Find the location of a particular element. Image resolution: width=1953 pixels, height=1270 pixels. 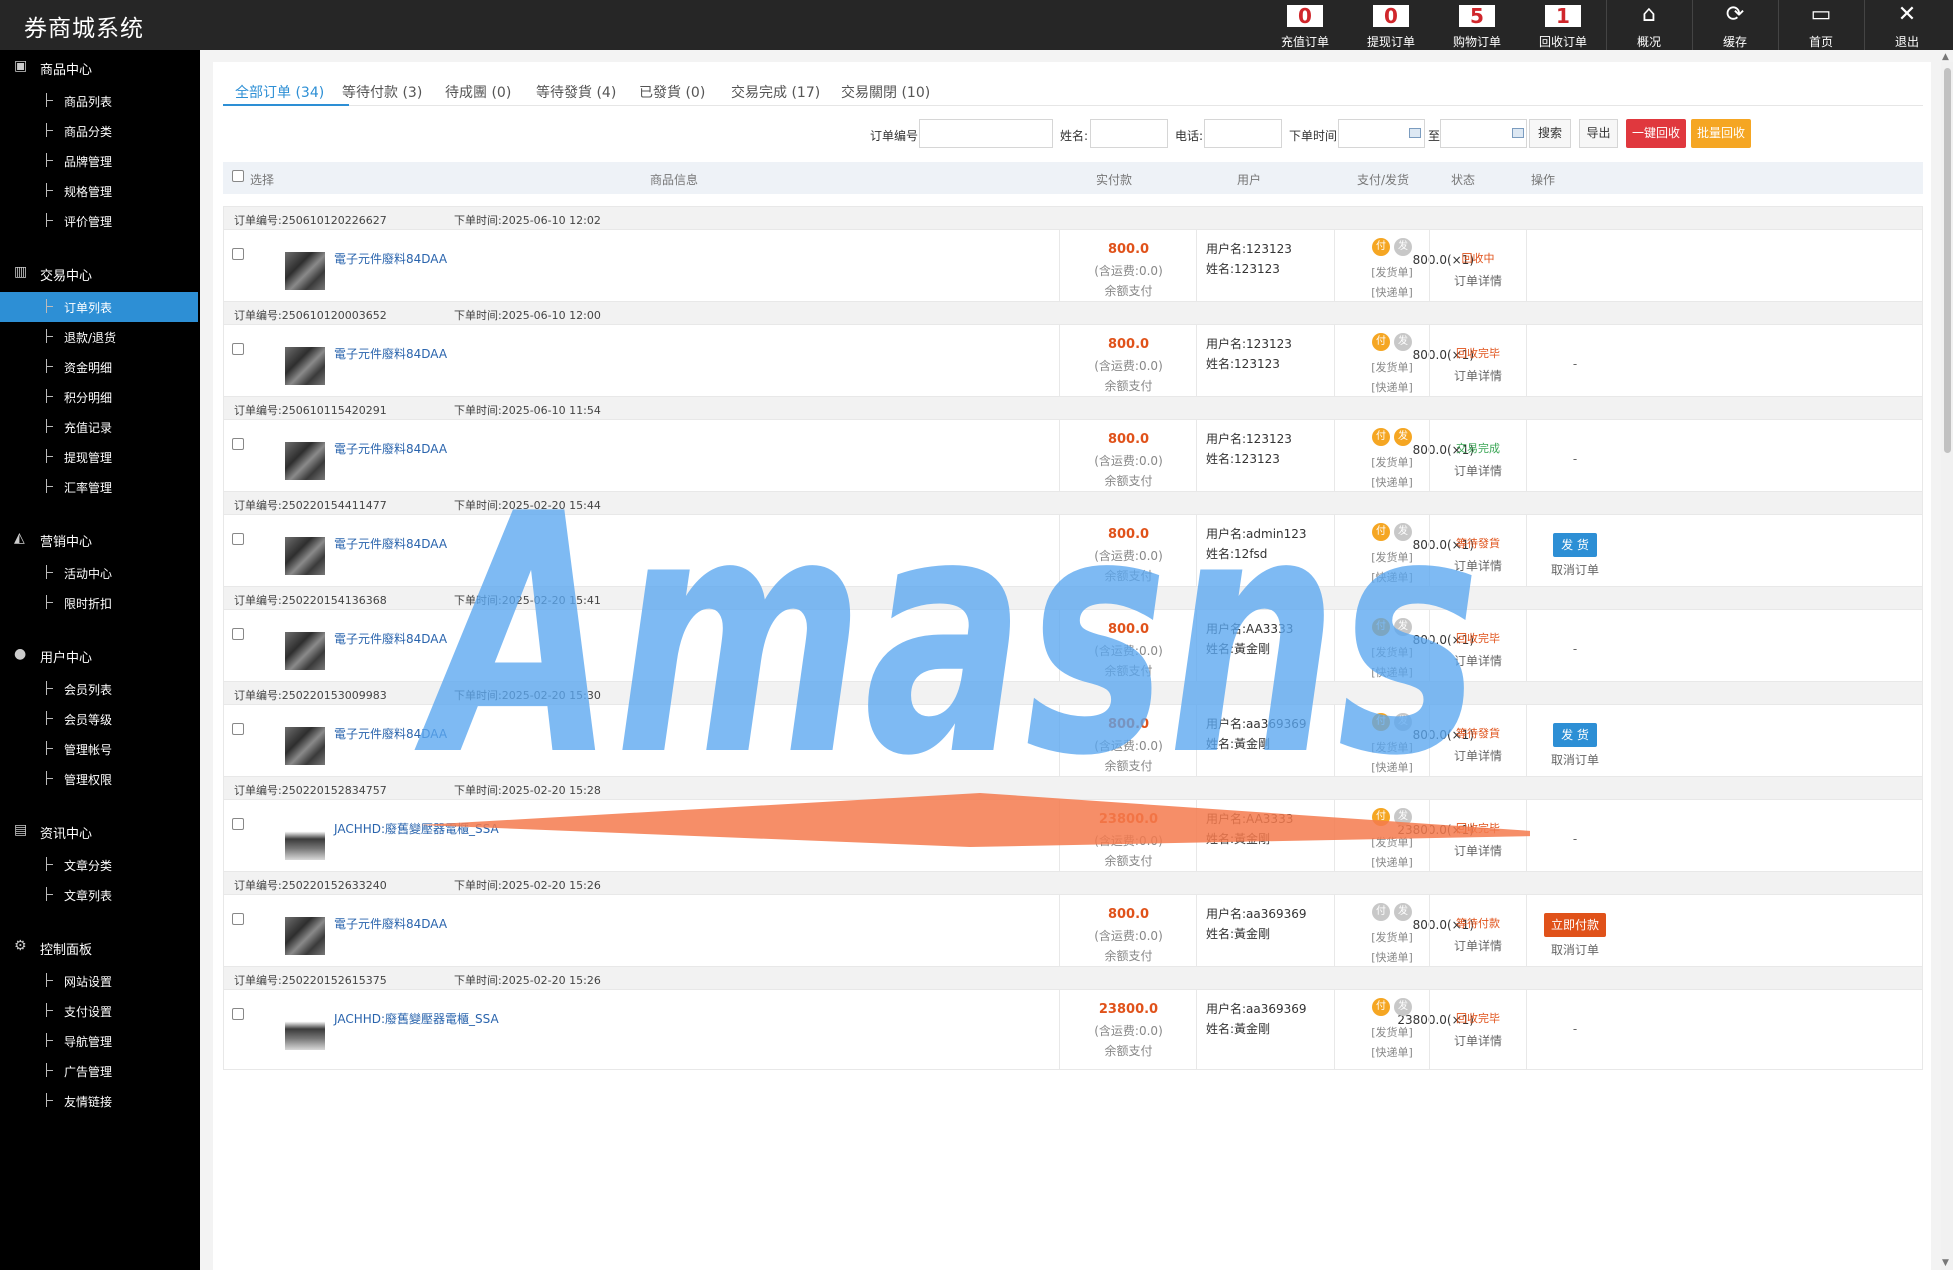

sidebar-group-5: ⚙ 控制面板 is located at coordinates (100, 947).